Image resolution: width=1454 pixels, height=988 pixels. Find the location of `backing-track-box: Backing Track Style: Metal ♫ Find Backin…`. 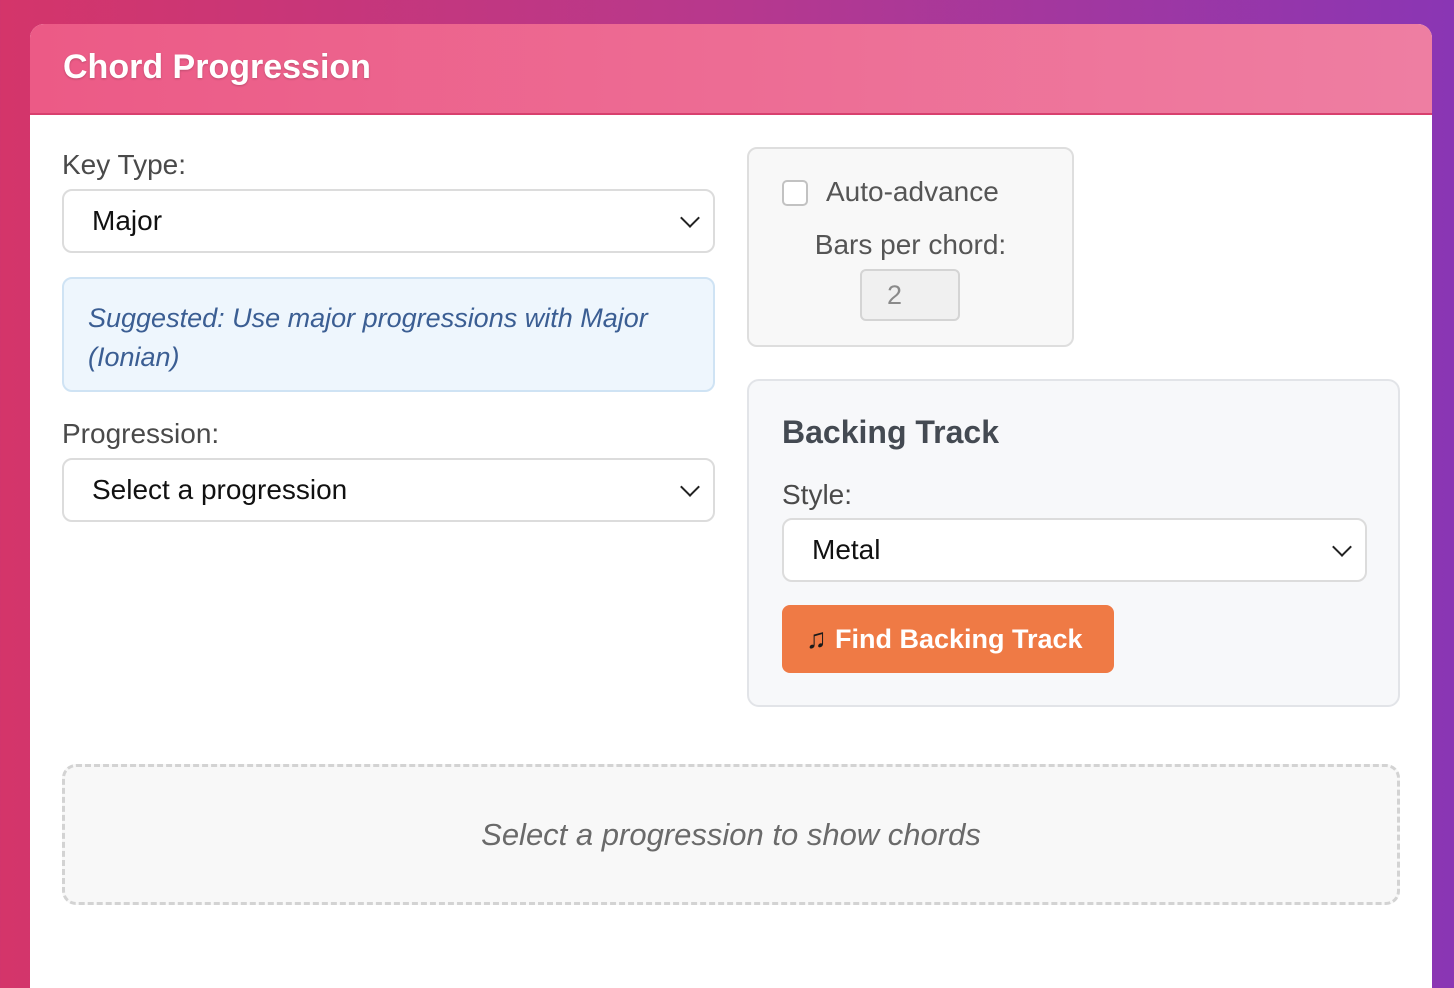

backing-track-box: Backing Track Style: Metal ♫ Find Backin… is located at coordinates (1073, 543).